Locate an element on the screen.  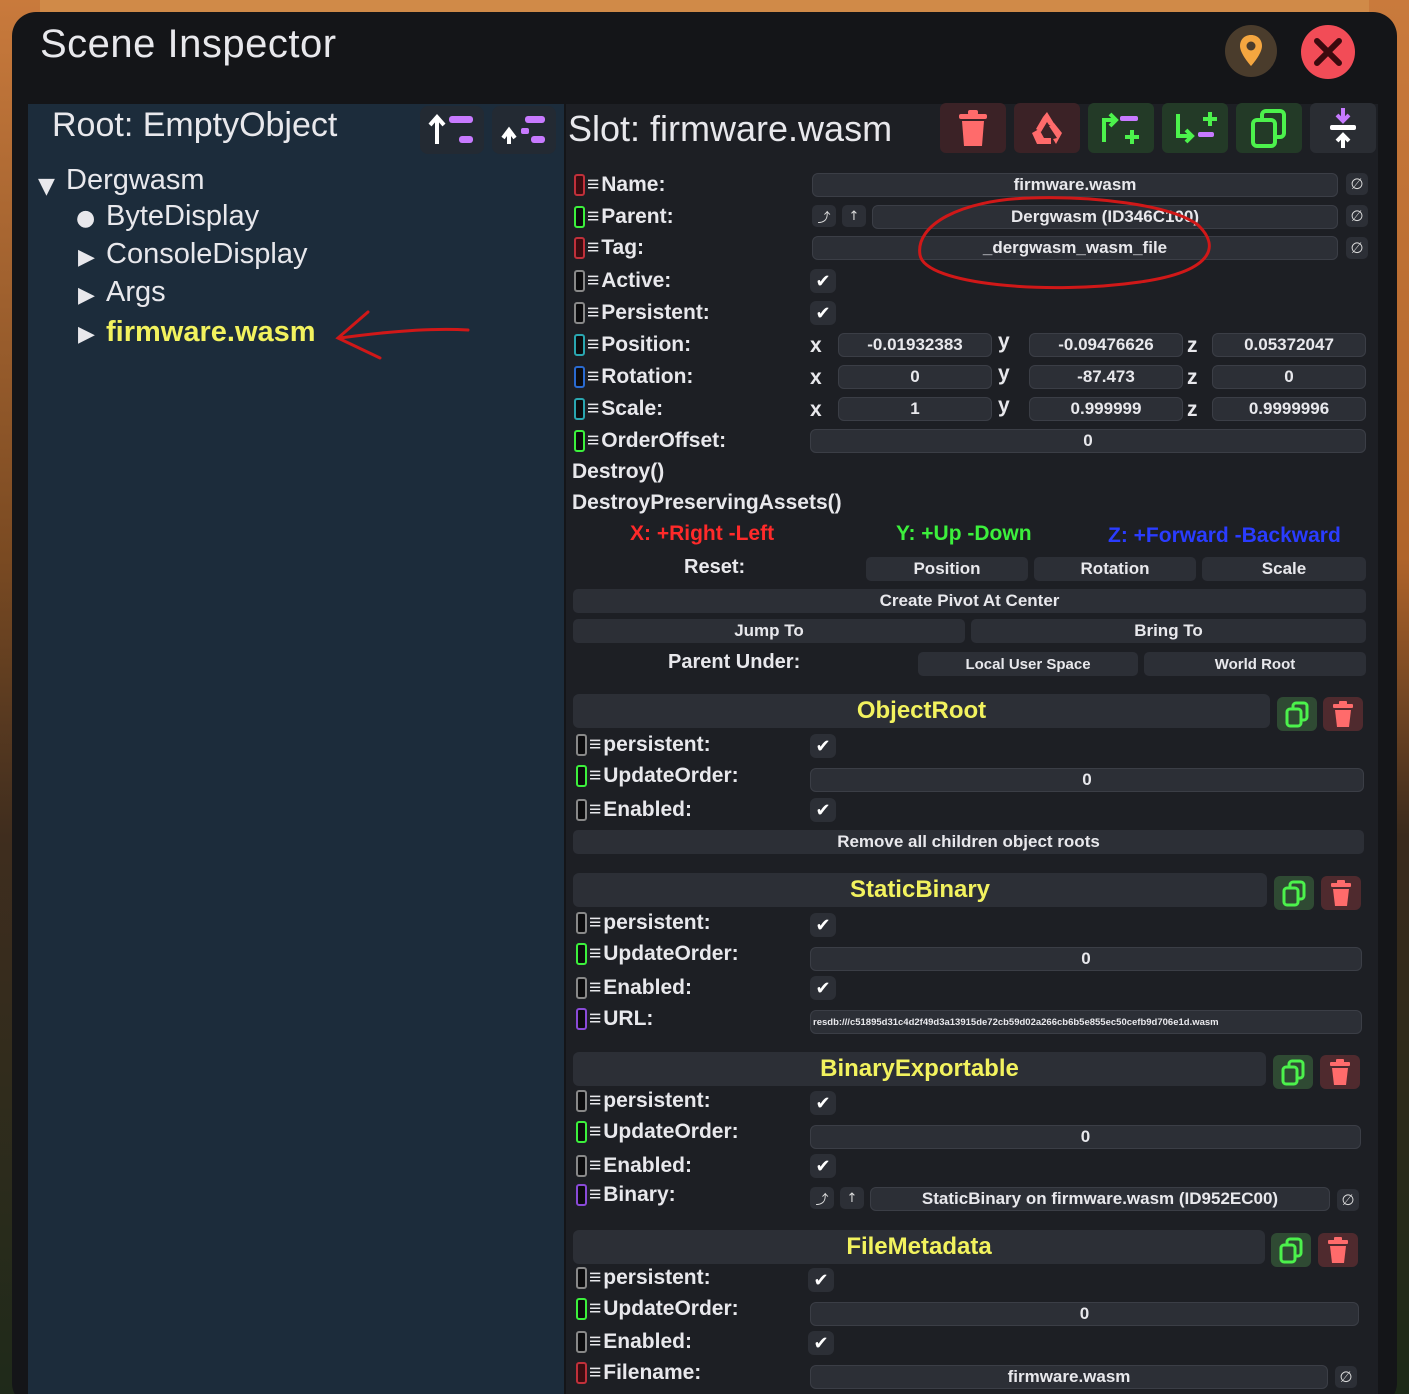
annotation-circle is located at coordinates (1064, 243).